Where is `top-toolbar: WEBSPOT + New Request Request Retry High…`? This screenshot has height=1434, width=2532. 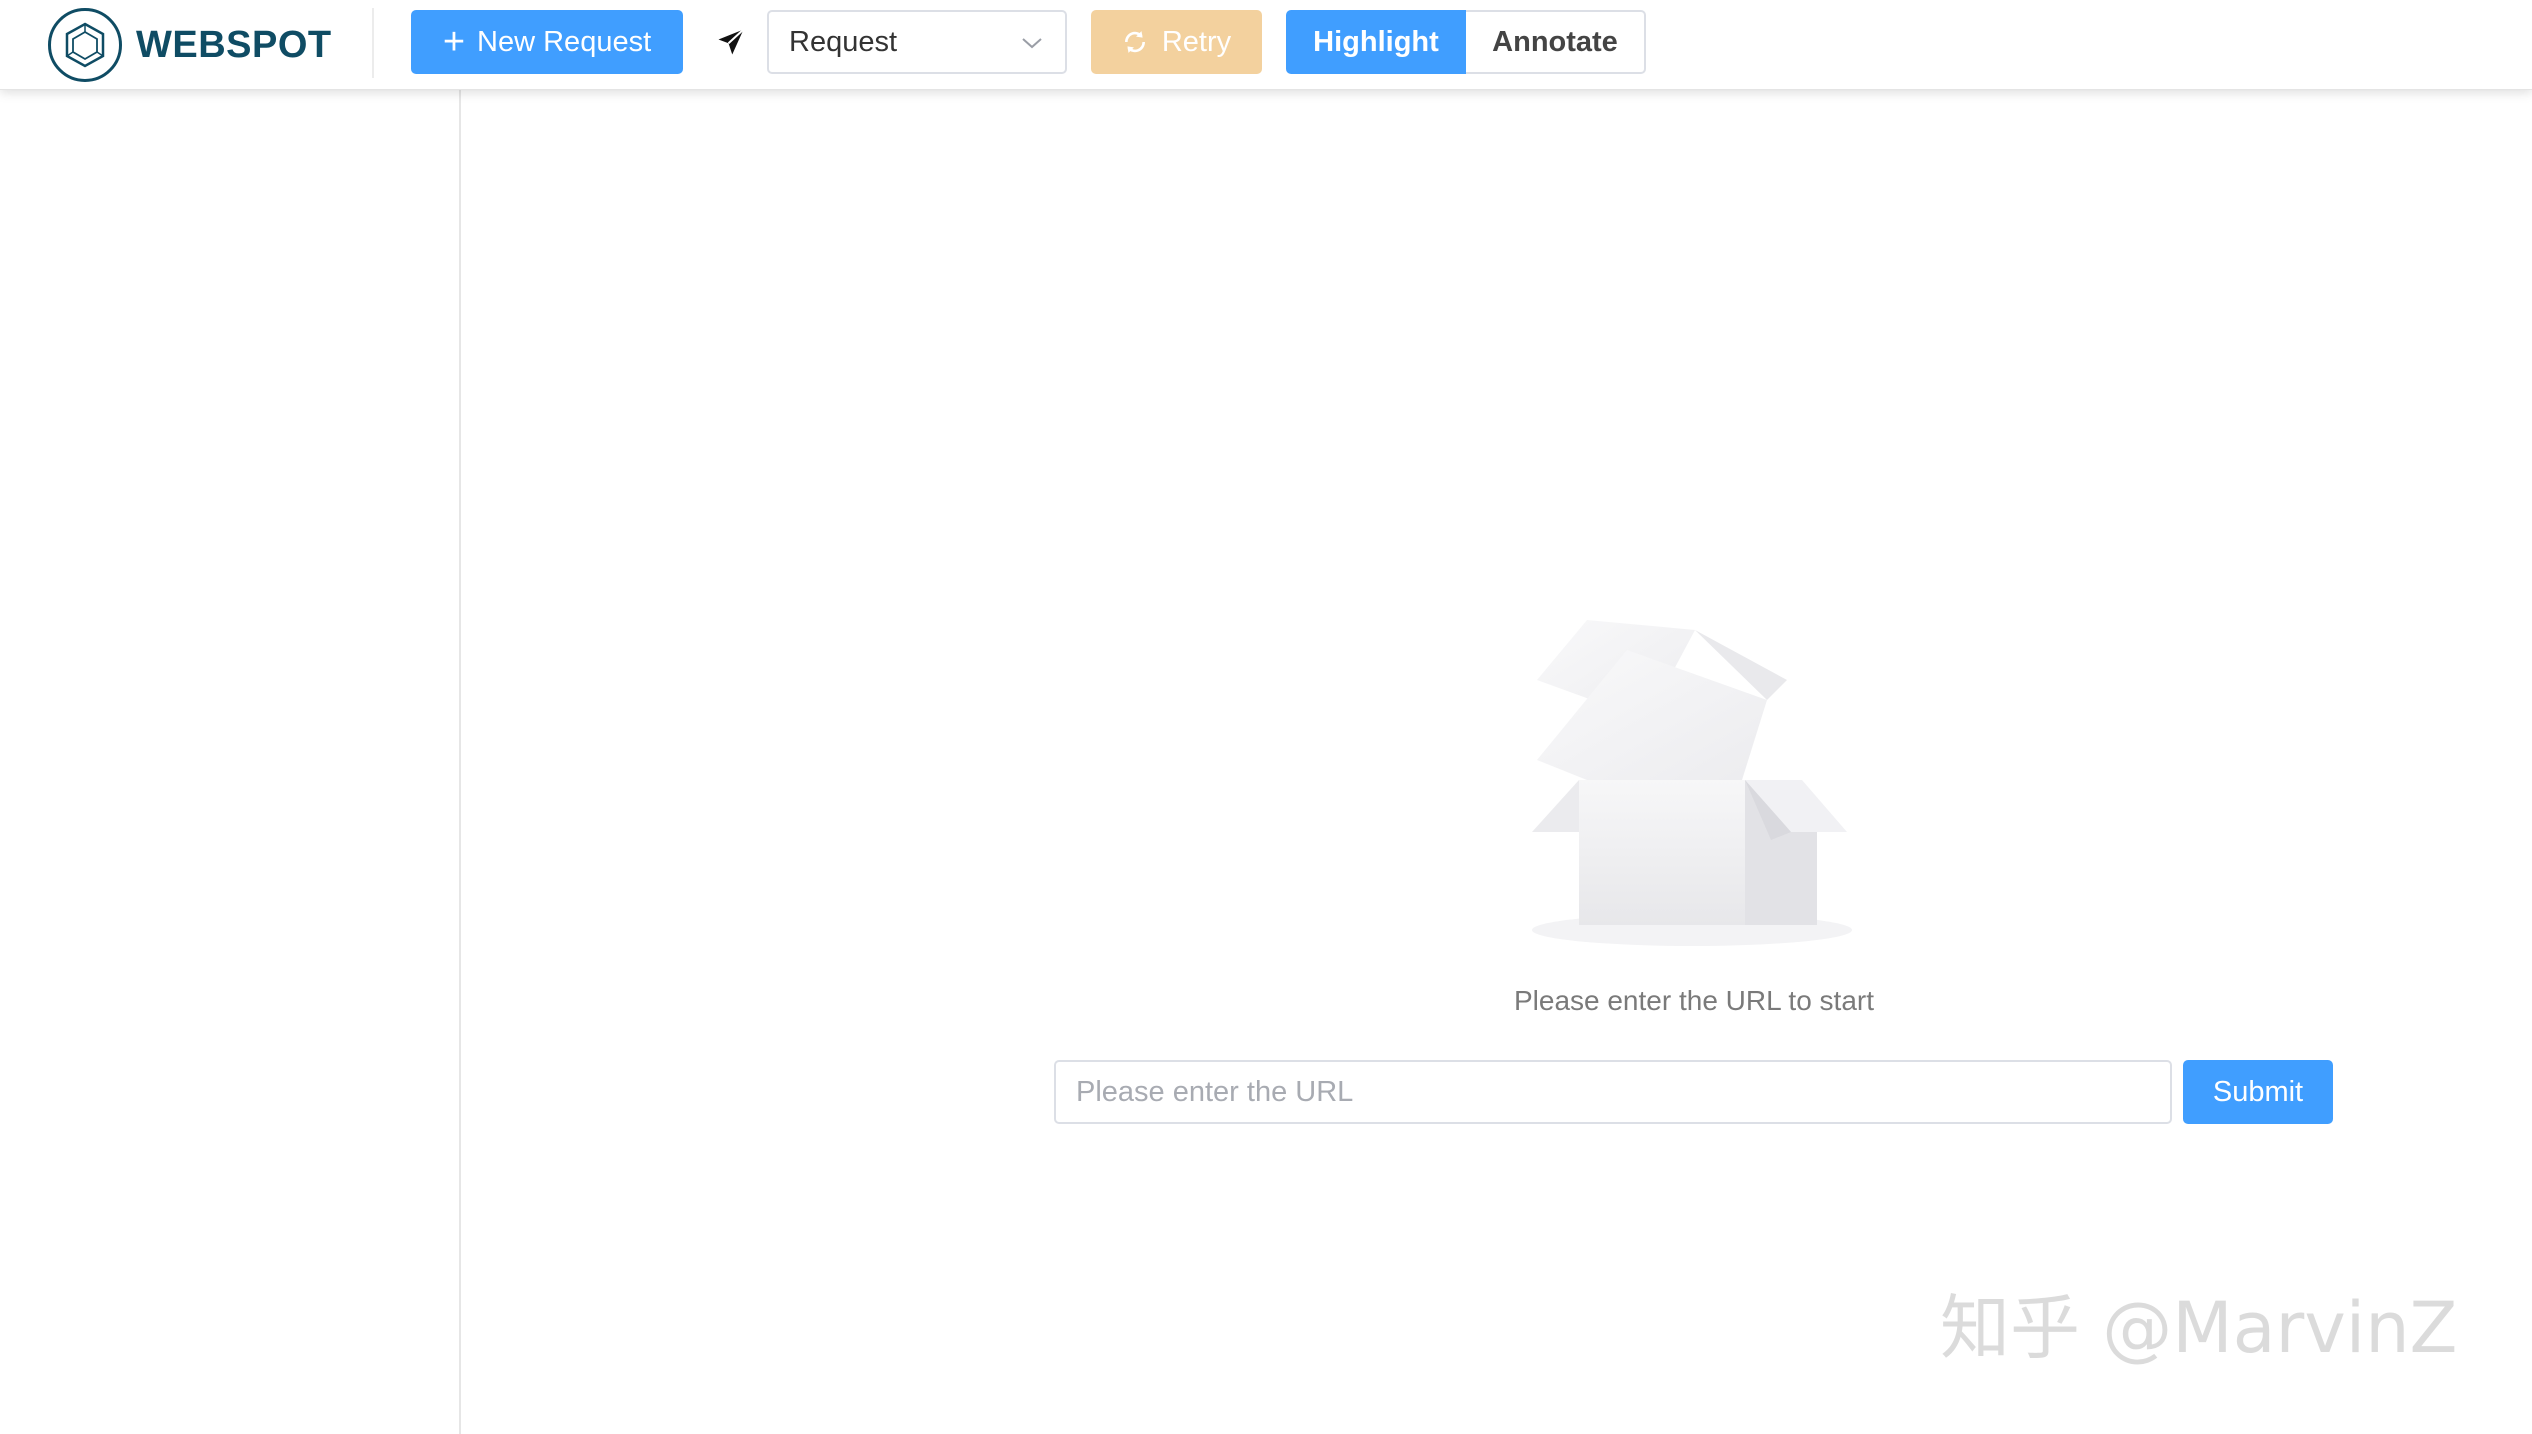
top-toolbar: WEBSPOT + New Request Request Retry High… is located at coordinates (1266, 45).